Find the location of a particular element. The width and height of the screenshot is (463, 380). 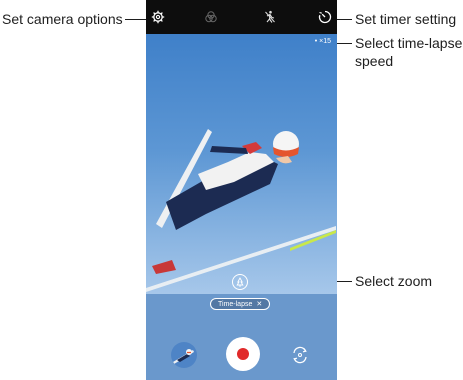

record-dot is located at coordinates (243, 354).